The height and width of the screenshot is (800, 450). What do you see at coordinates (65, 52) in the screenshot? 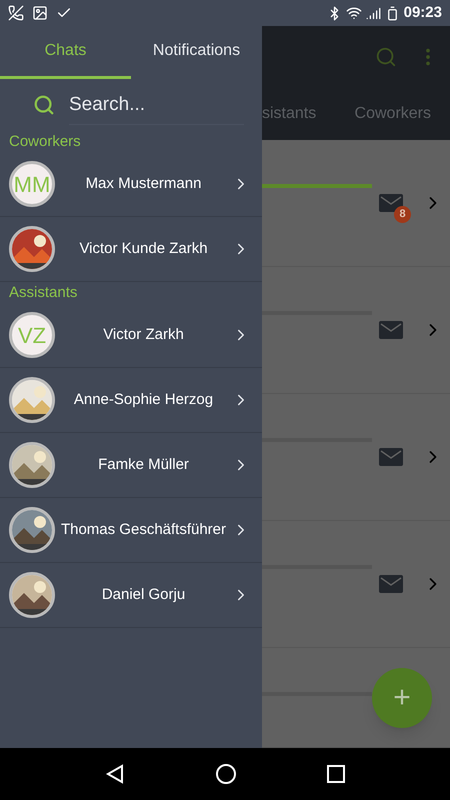
I see `tab: Chats` at bounding box center [65, 52].